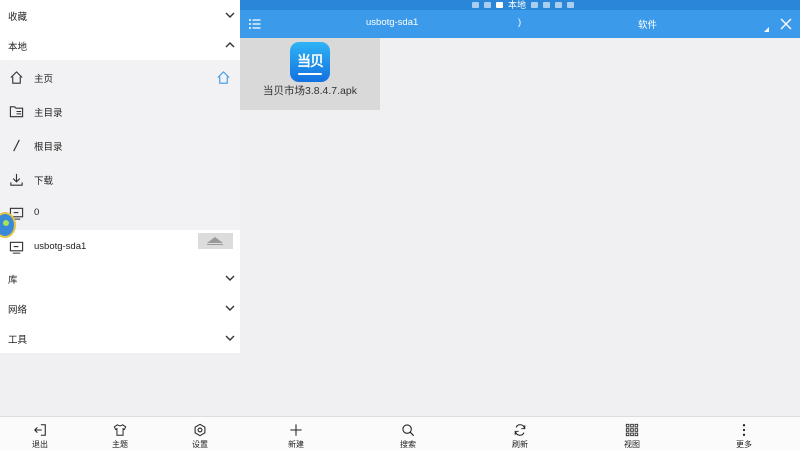 The image size is (800, 451). I want to click on file-name: 当贝市场3.8.4.7.apk, so click(310, 91).